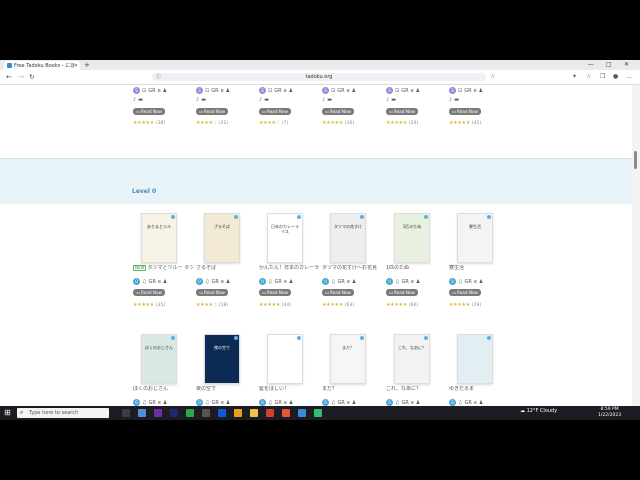  What do you see at coordinates (348, 359) in the screenshot?
I see `book-cover: まだ？` at bounding box center [348, 359].